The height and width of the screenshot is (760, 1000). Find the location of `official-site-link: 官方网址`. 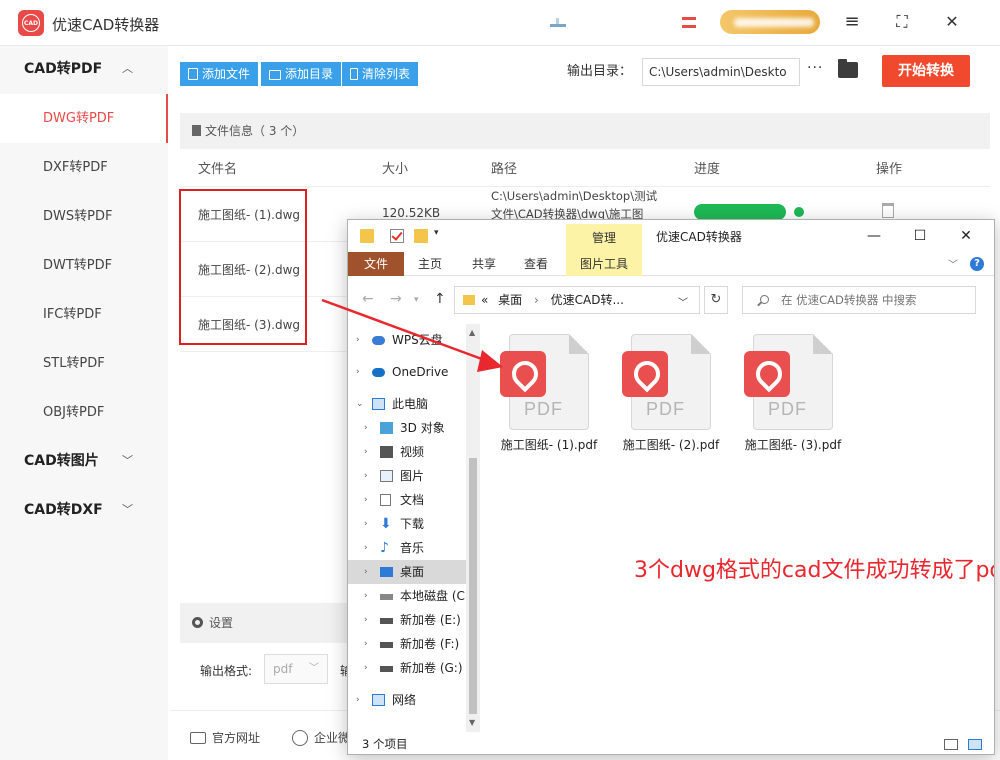

official-site-link: 官方网址 is located at coordinates (225, 737).